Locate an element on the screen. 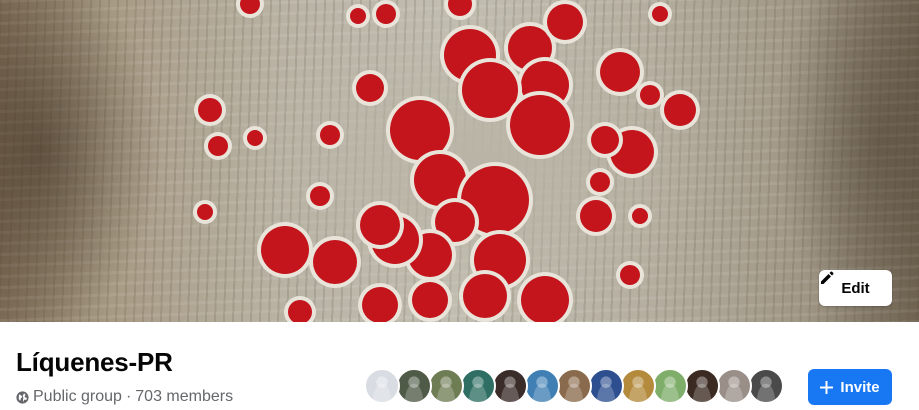  members-count: 703 members is located at coordinates (184, 397).